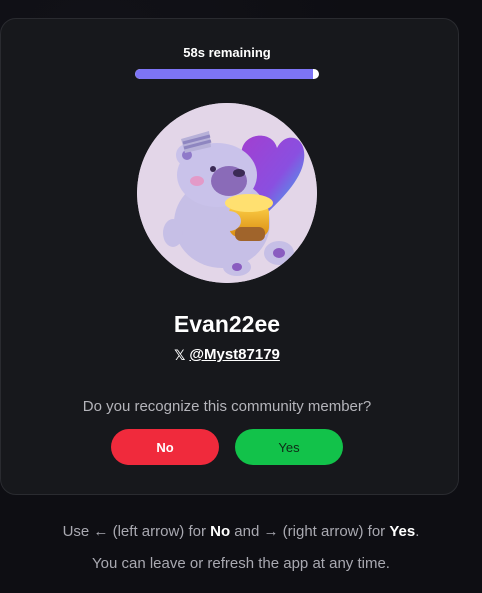 Image resolution: width=482 pixels, height=593 pixels. What do you see at coordinates (180, 354) in the screenshot?
I see `x-logo-icon: 𝕏` at bounding box center [180, 354].